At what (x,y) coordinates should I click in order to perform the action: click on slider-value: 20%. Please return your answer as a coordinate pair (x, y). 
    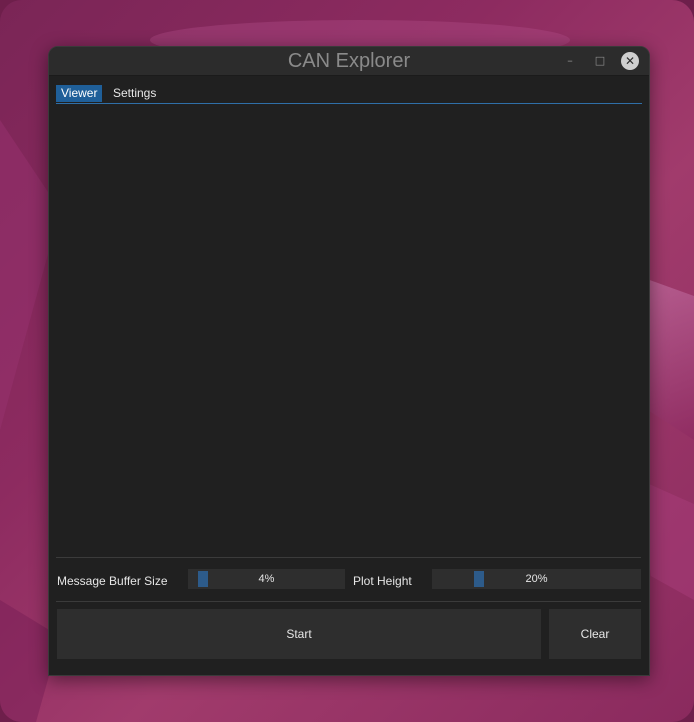
    Looking at the image, I should click on (536, 579).